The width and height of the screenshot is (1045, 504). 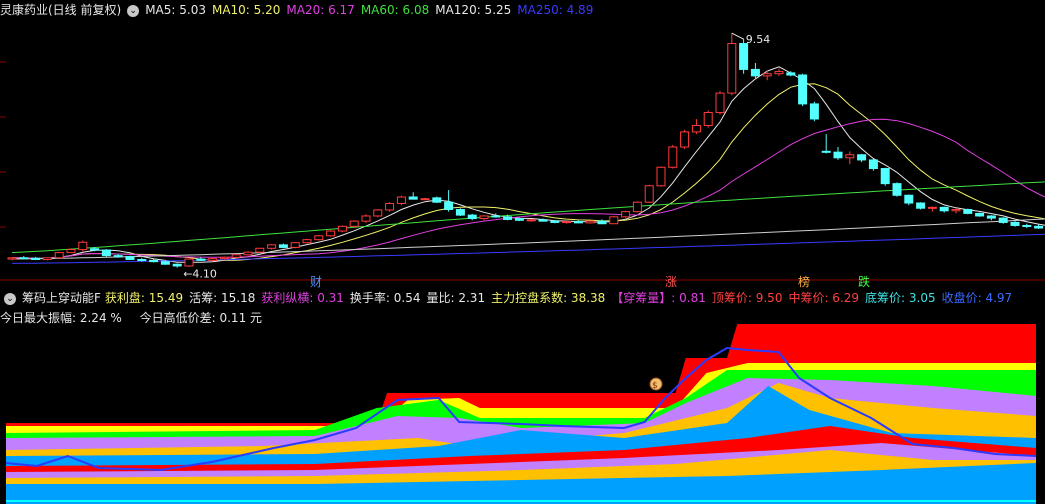 I want to click on high-price-label: 9.54, so click(x=758, y=39).